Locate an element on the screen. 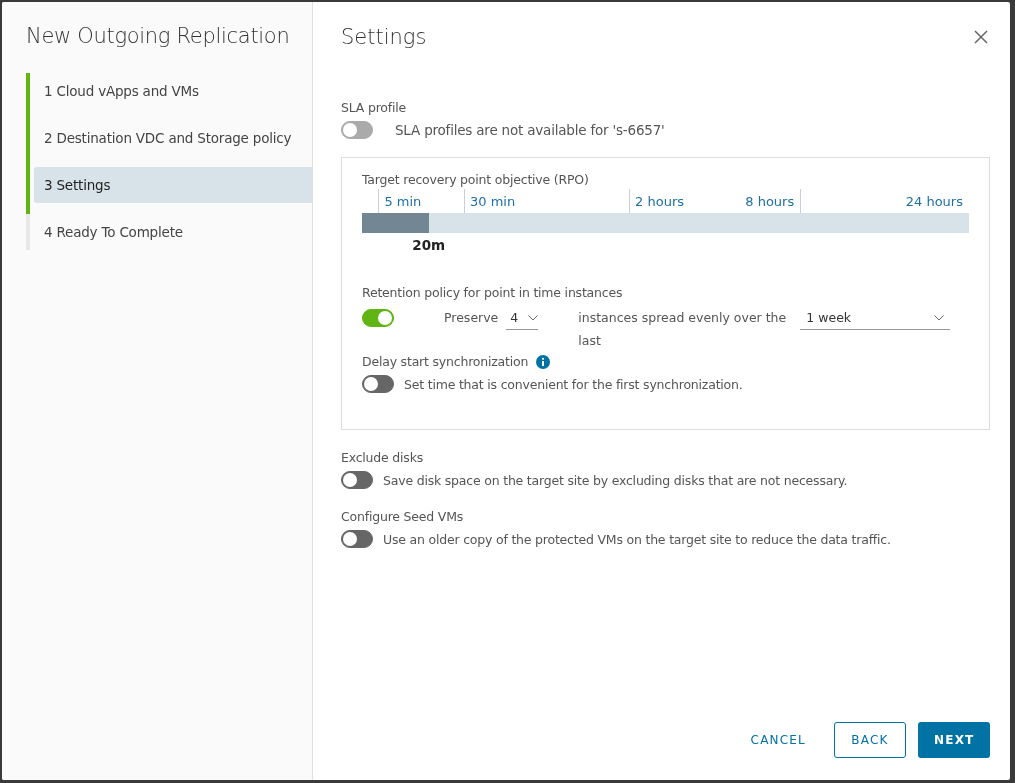  slider-tick-label: 2 hours is located at coordinates (659, 201).